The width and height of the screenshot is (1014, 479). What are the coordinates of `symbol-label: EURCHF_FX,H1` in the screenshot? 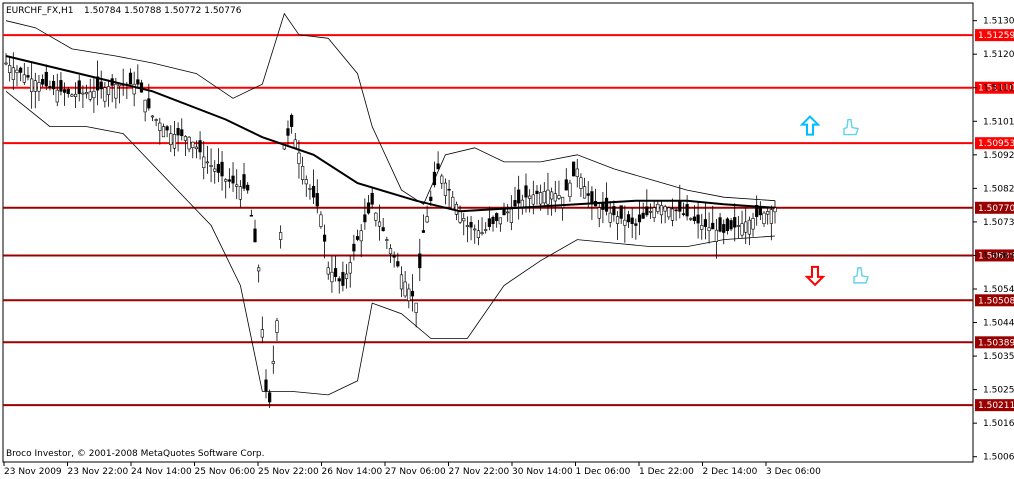 It's located at (40, 11).